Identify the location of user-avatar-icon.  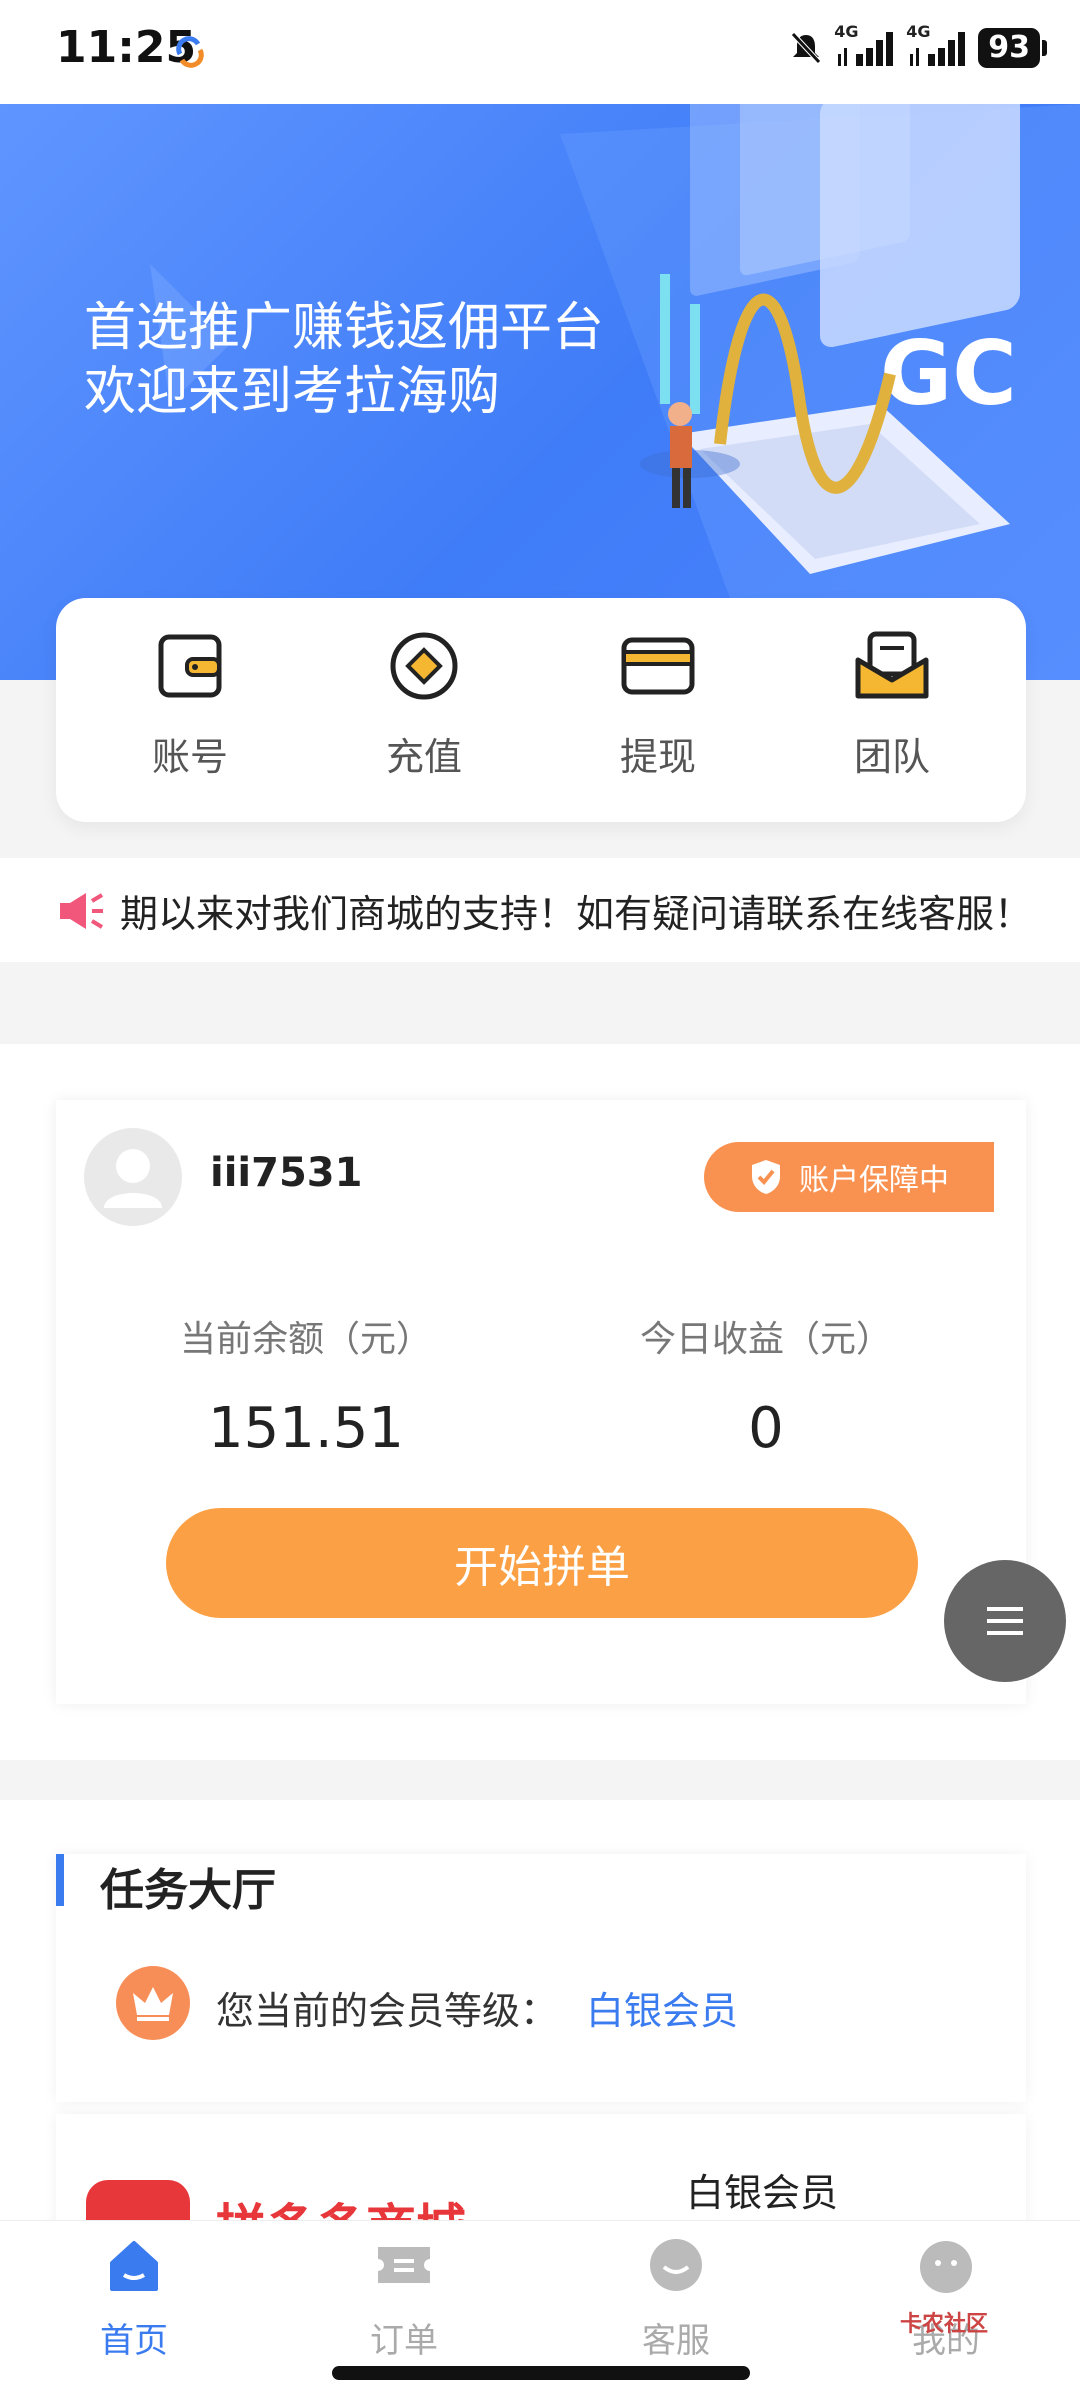
(133, 1178).